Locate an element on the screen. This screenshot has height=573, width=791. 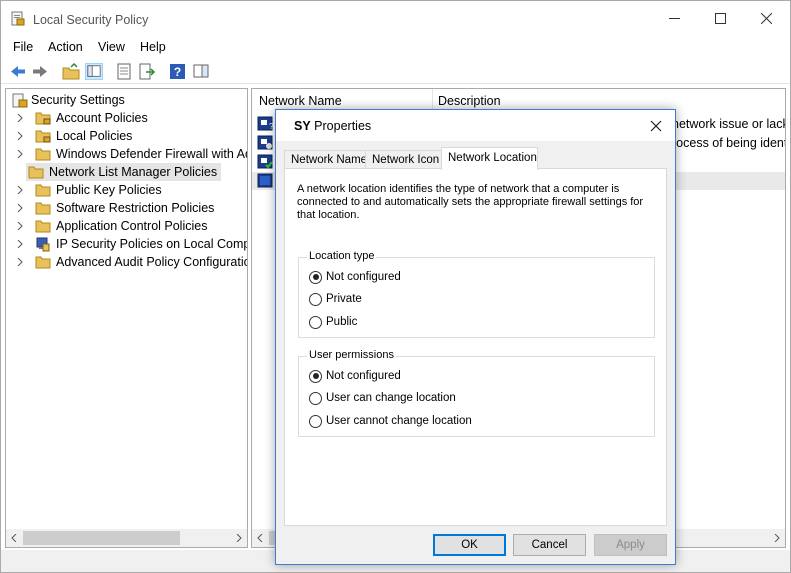
properties-icon is located at coordinates (124, 71).